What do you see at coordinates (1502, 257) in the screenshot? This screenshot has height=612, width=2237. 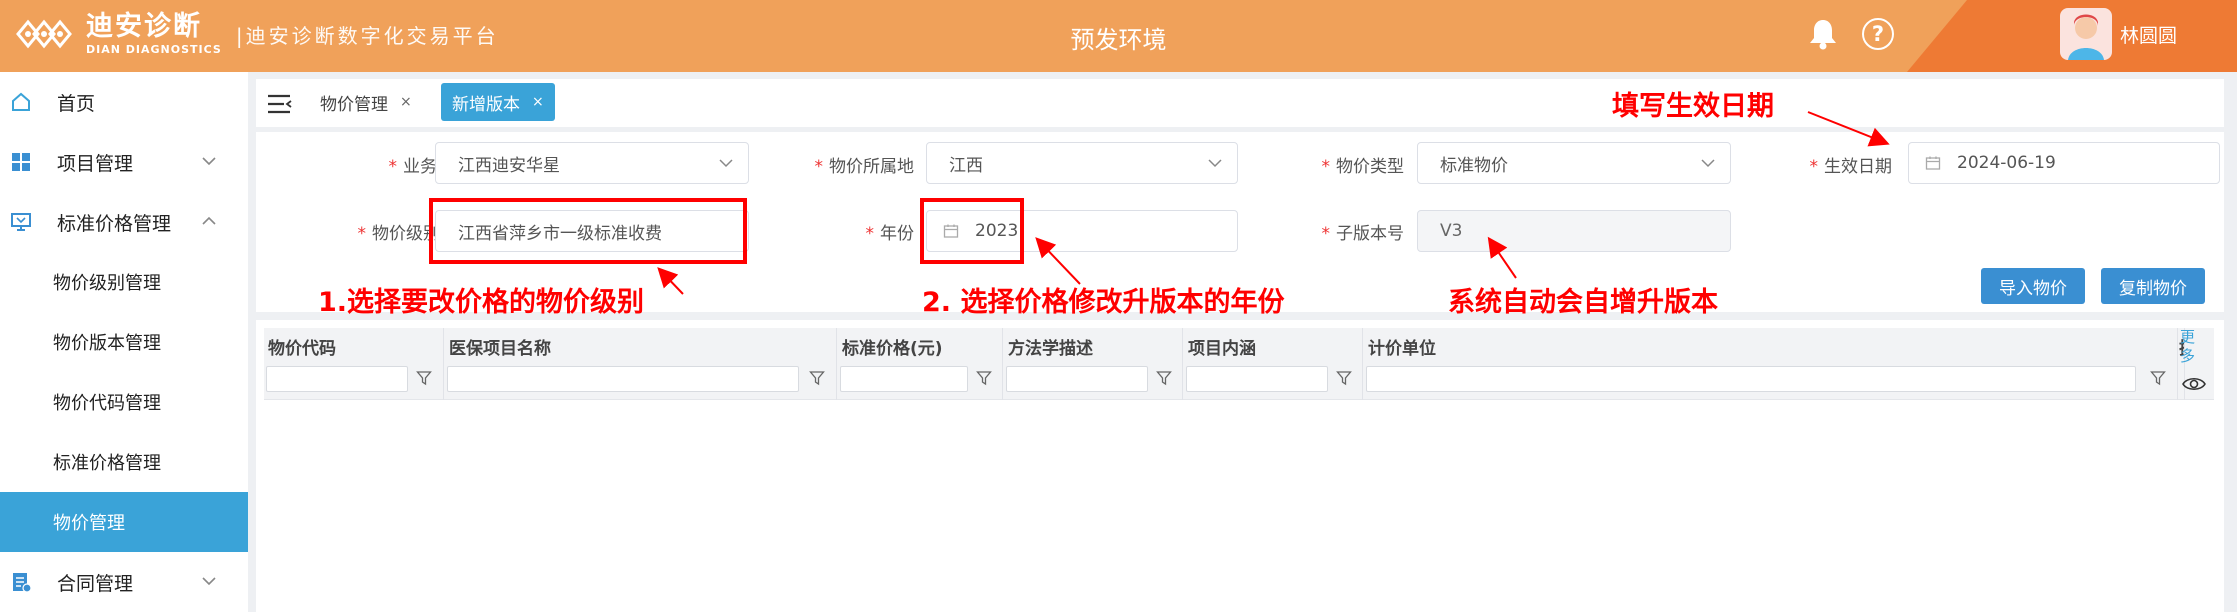 I see `arrow-to-subversion` at bounding box center [1502, 257].